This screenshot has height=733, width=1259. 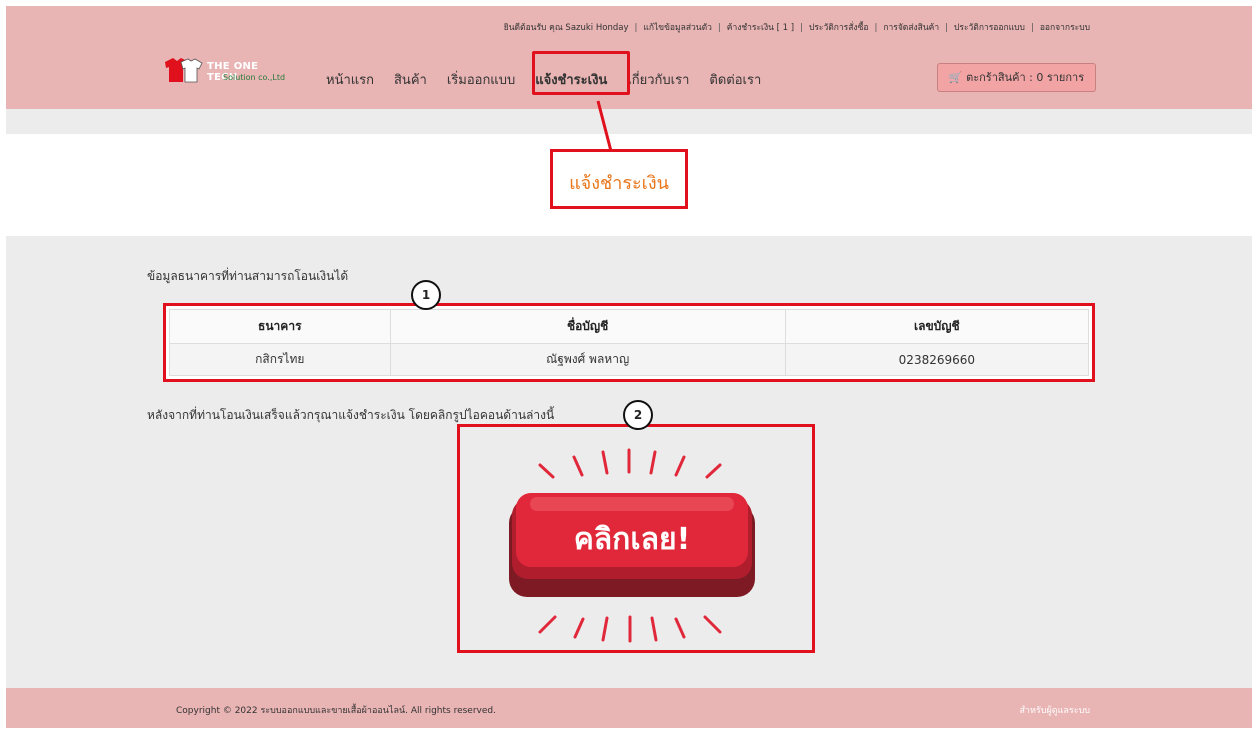 What do you see at coordinates (619, 183) in the screenshot?
I see `page-title: แจ้งชำระเงิน` at bounding box center [619, 183].